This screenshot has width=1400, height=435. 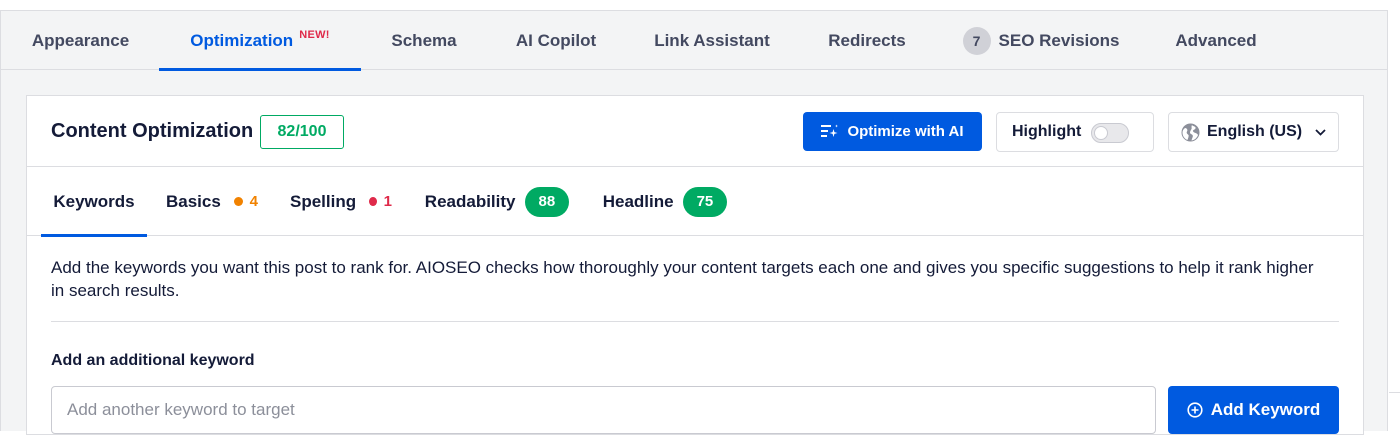 I want to click on sub-tab-basics: Basics 4, so click(x=212, y=201).